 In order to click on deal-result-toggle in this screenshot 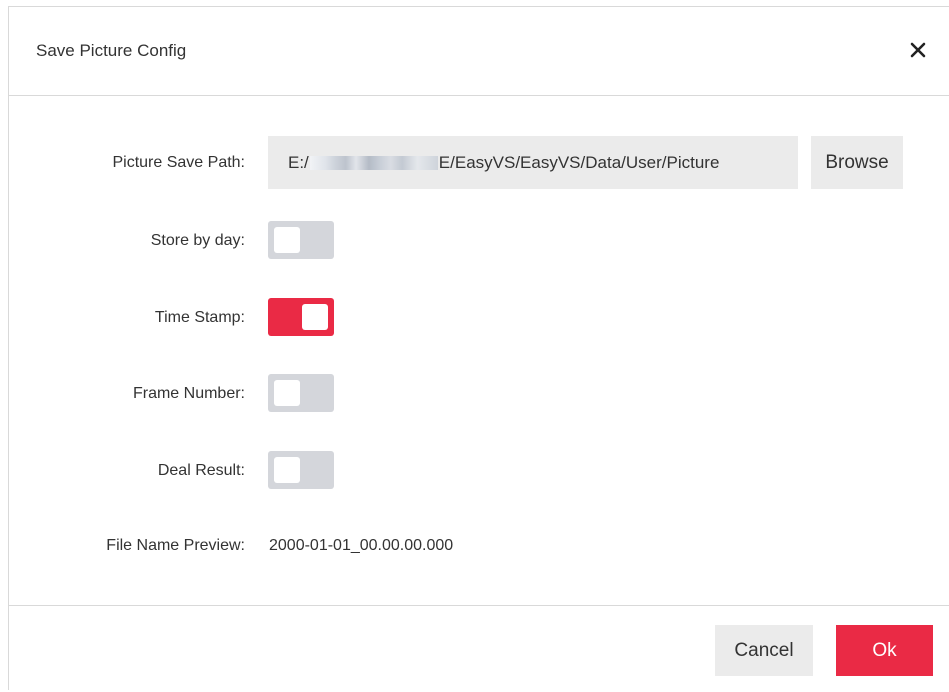, I will do `click(301, 470)`.